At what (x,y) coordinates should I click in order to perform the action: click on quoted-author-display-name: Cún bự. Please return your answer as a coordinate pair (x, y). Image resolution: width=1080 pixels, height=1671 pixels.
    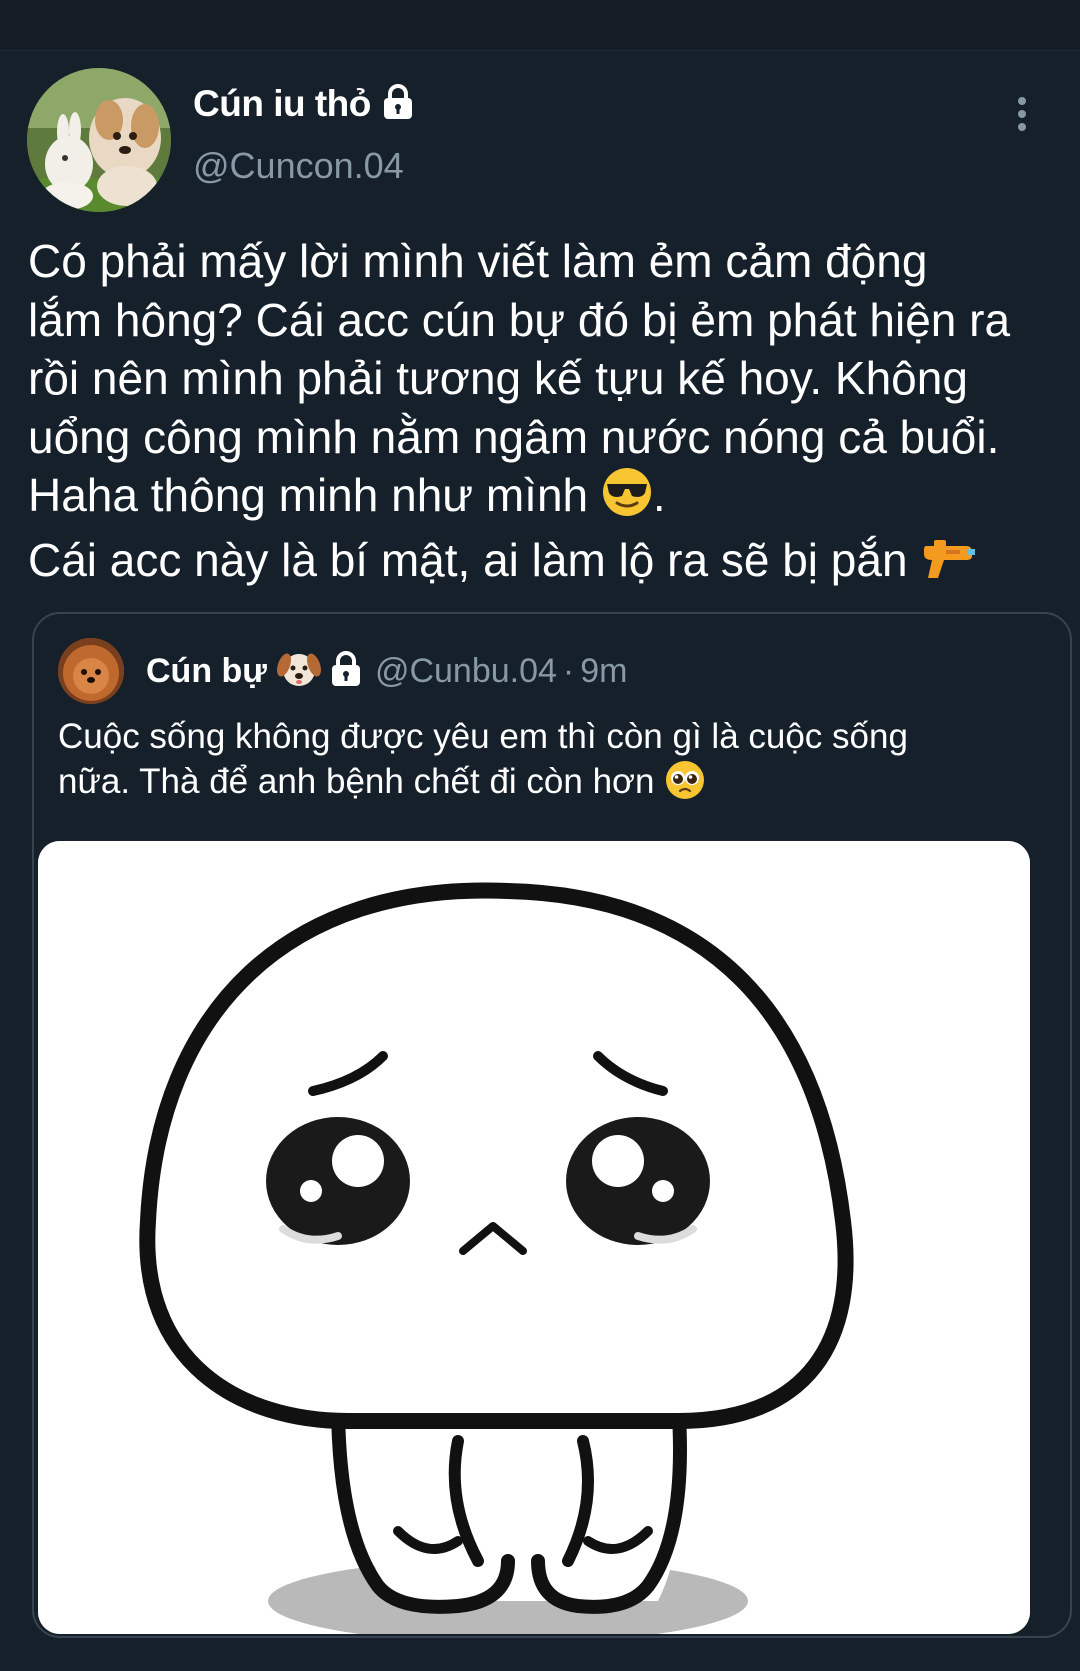
    Looking at the image, I should click on (206, 671).